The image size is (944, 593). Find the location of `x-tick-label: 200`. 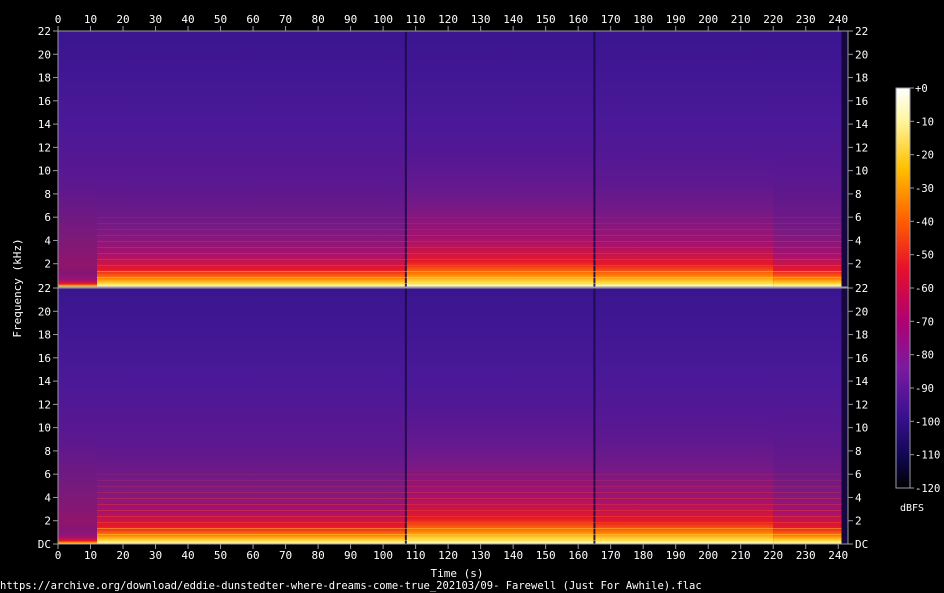

x-tick-label: 200 is located at coordinates (708, 555).